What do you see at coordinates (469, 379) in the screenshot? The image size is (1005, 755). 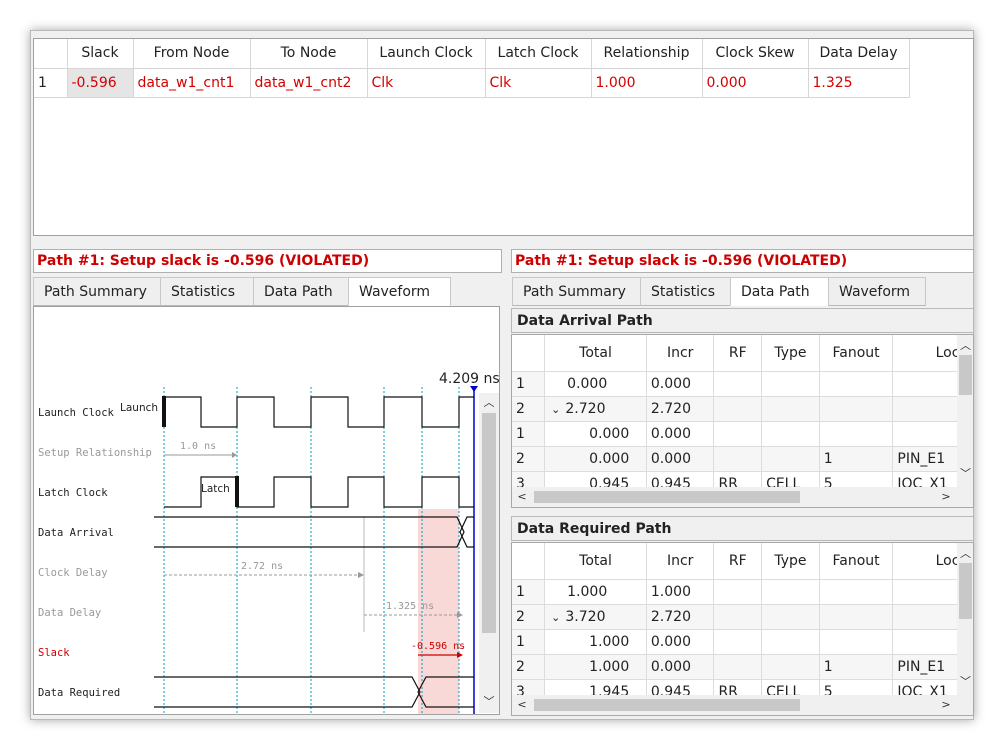 I see `end-time-label: 4.209 ns` at bounding box center [469, 379].